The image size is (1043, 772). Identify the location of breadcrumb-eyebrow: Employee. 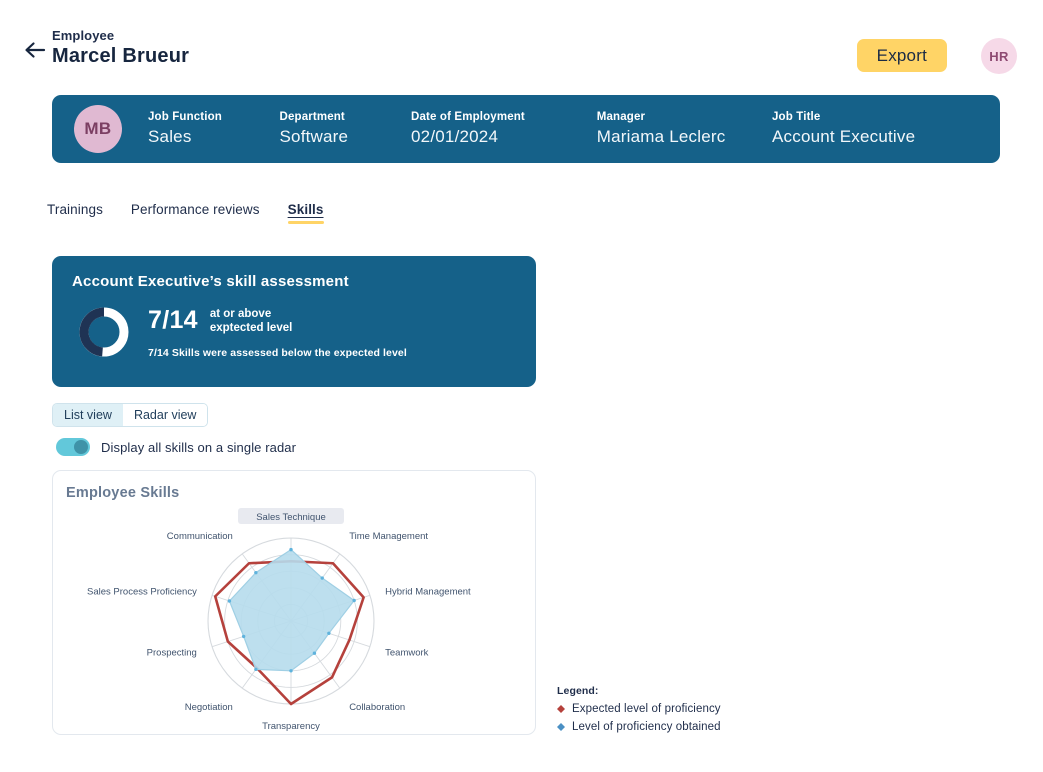
(83, 35).